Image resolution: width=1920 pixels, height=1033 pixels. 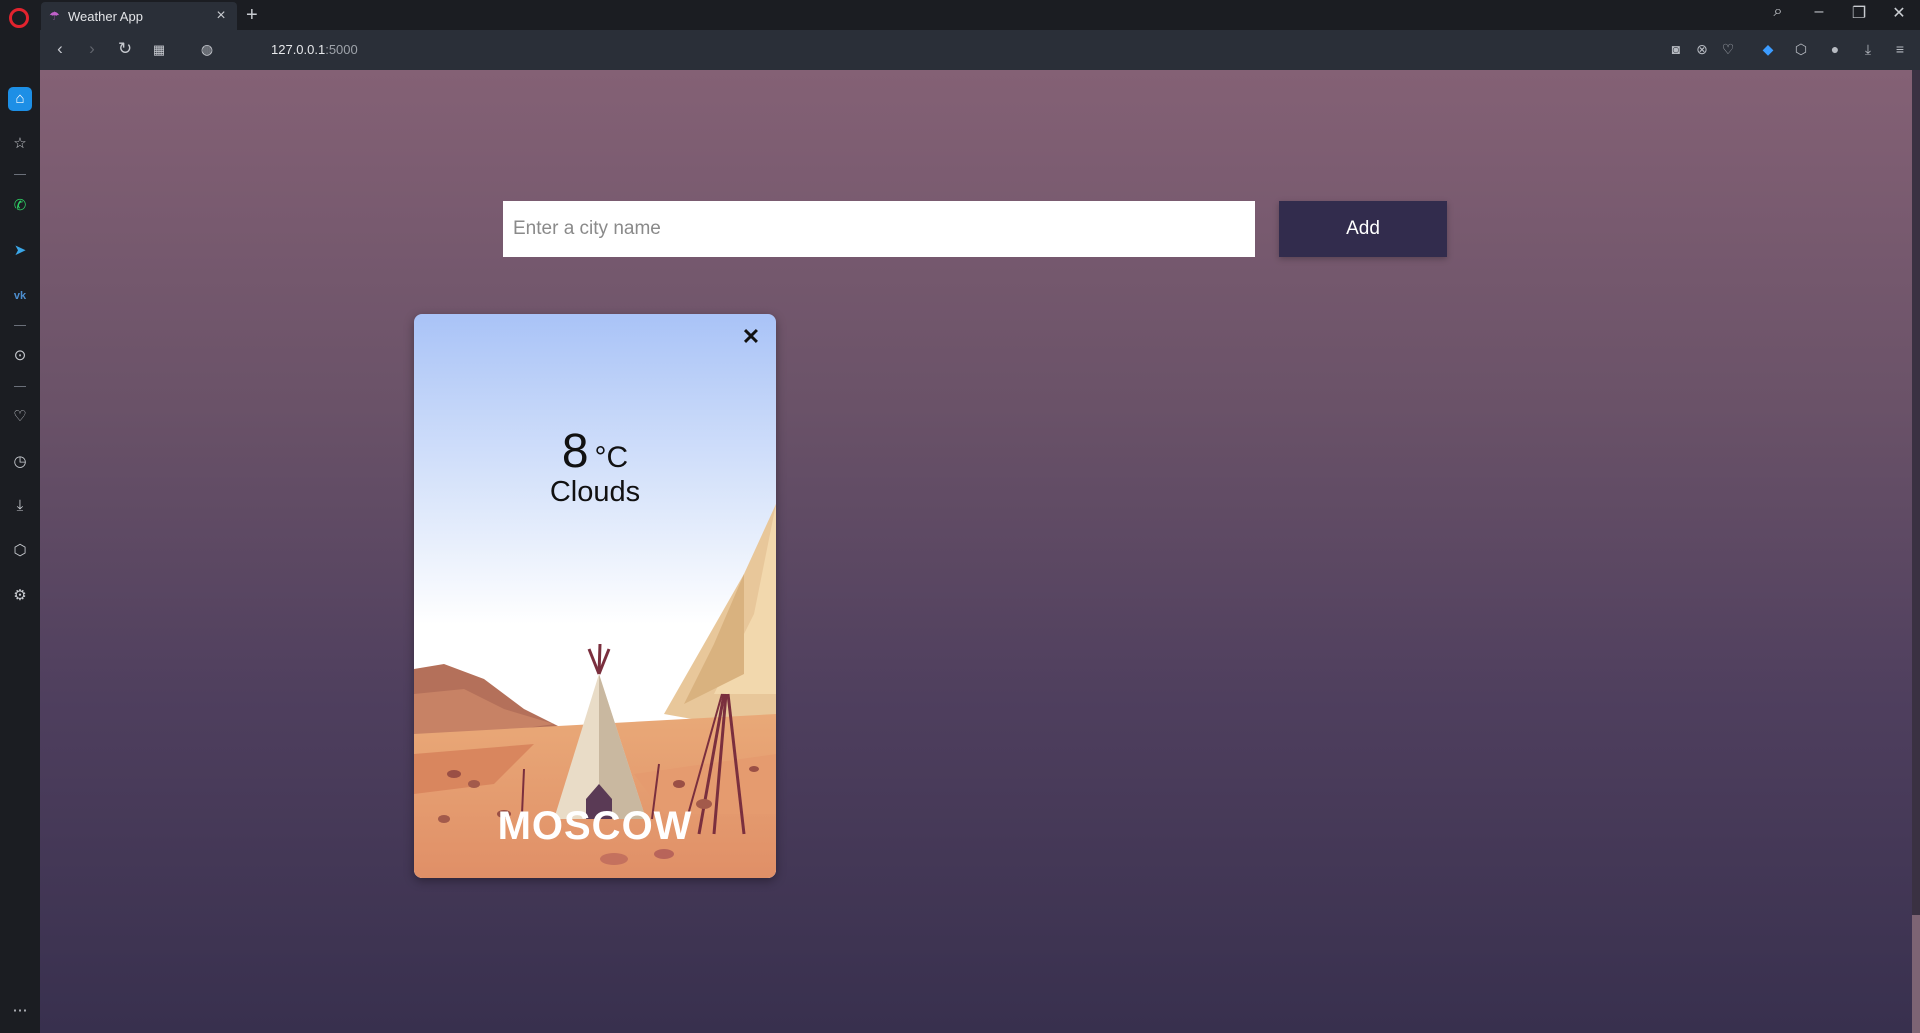 What do you see at coordinates (1859, 13) in the screenshot?
I see `restore-icon: ❐` at bounding box center [1859, 13].